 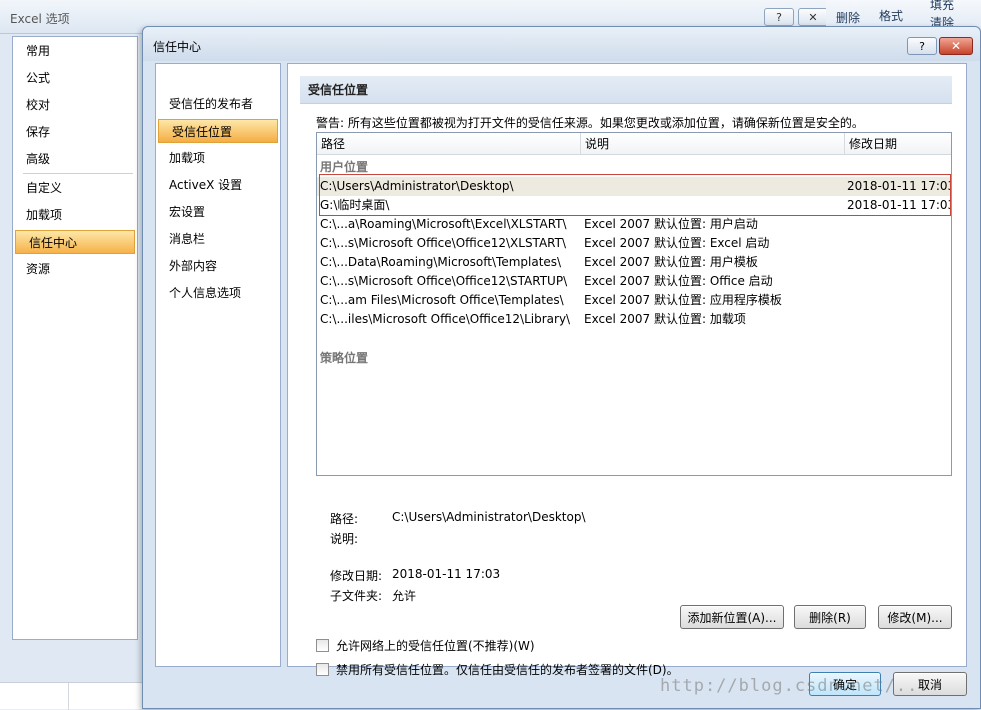 What do you see at coordinates (635, 195) in the screenshot?
I see `user-locations-highlight-box` at bounding box center [635, 195].